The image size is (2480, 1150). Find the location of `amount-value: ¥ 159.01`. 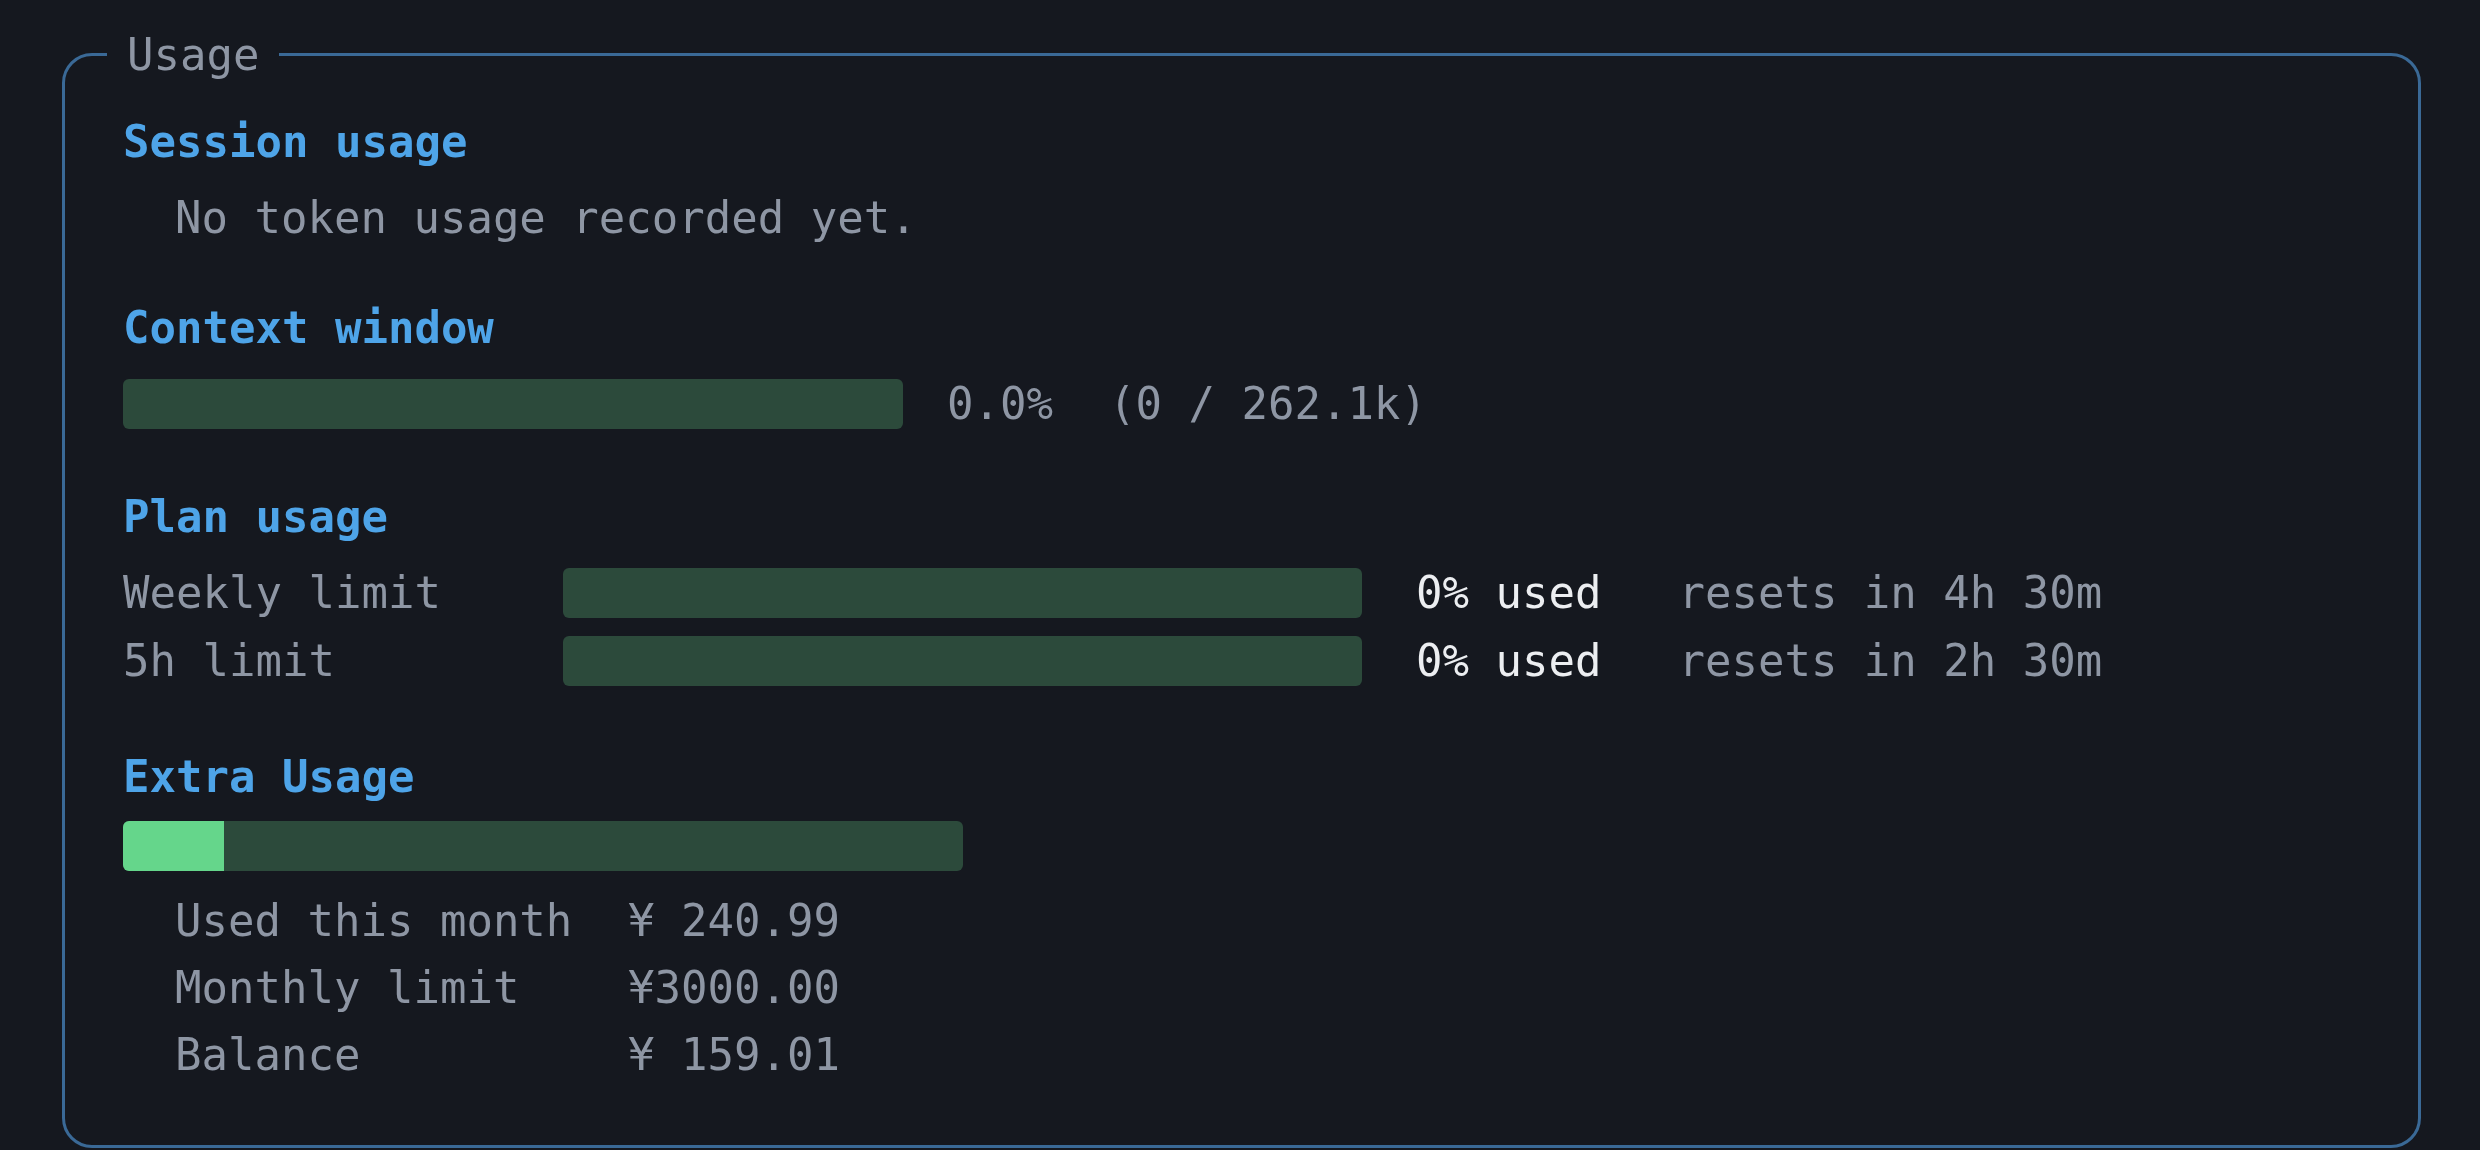

amount-value: ¥ 159.01 is located at coordinates (734, 1054).